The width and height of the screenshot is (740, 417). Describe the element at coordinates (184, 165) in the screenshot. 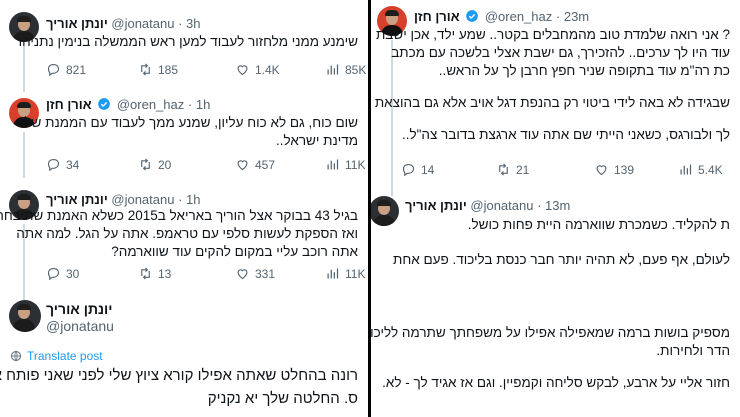

I see `action-bar: 34 20 457 11K` at that location.